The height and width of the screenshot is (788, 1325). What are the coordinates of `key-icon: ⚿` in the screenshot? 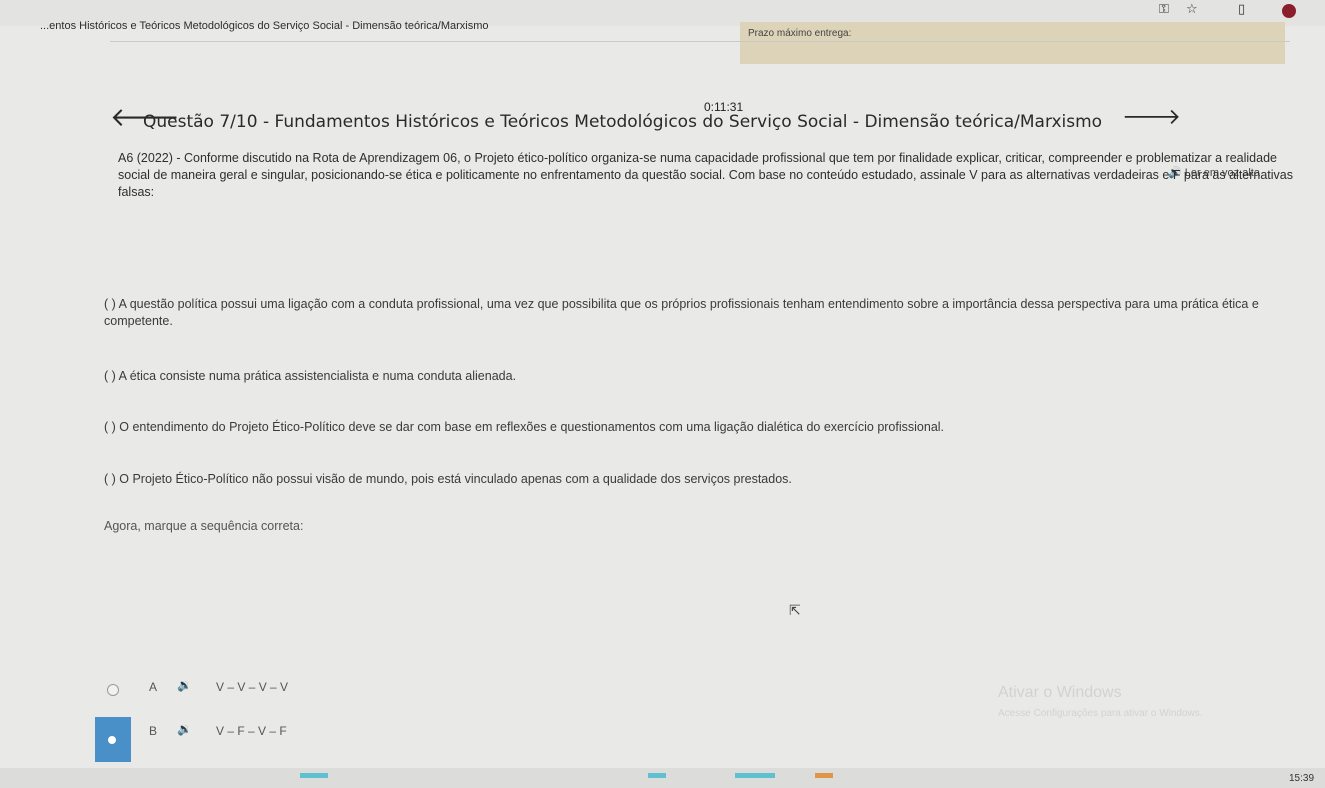 It's located at (1164, 9).